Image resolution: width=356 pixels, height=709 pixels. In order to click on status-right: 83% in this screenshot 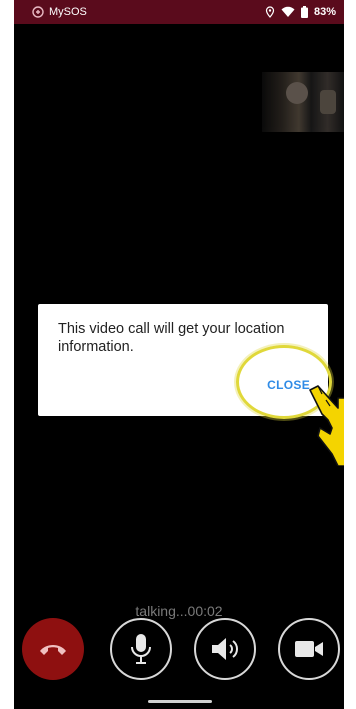, I will do `click(300, 12)`.